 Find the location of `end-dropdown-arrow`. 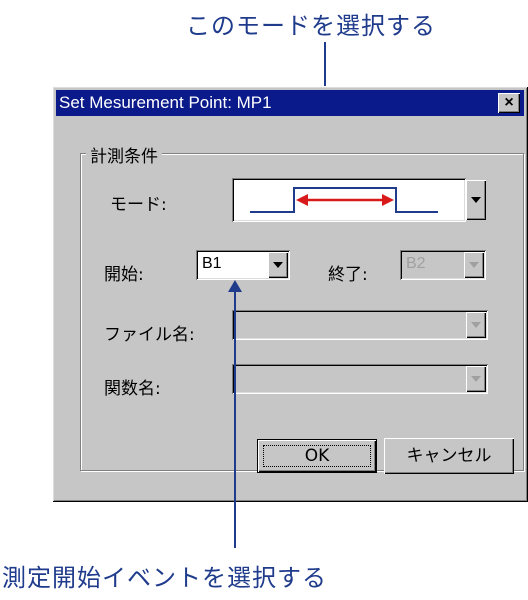

end-dropdown-arrow is located at coordinates (474, 265).